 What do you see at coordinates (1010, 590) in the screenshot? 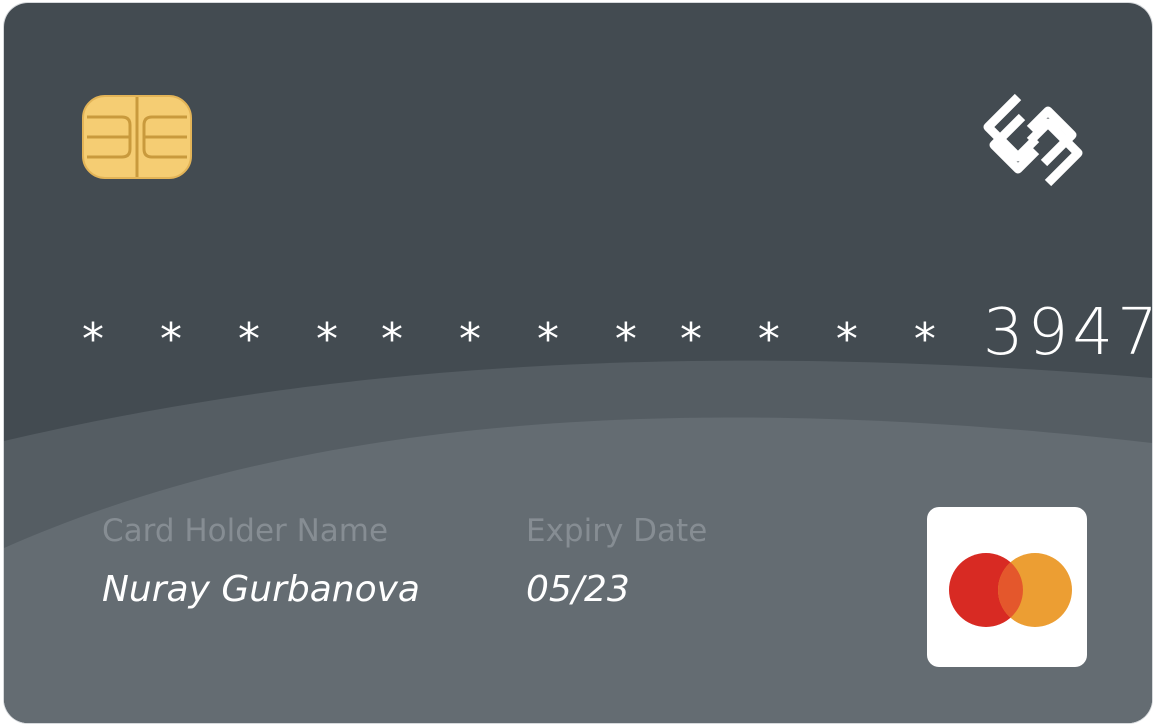
I see `mastercard-logo-icon` at bounding box center [1010, 590].